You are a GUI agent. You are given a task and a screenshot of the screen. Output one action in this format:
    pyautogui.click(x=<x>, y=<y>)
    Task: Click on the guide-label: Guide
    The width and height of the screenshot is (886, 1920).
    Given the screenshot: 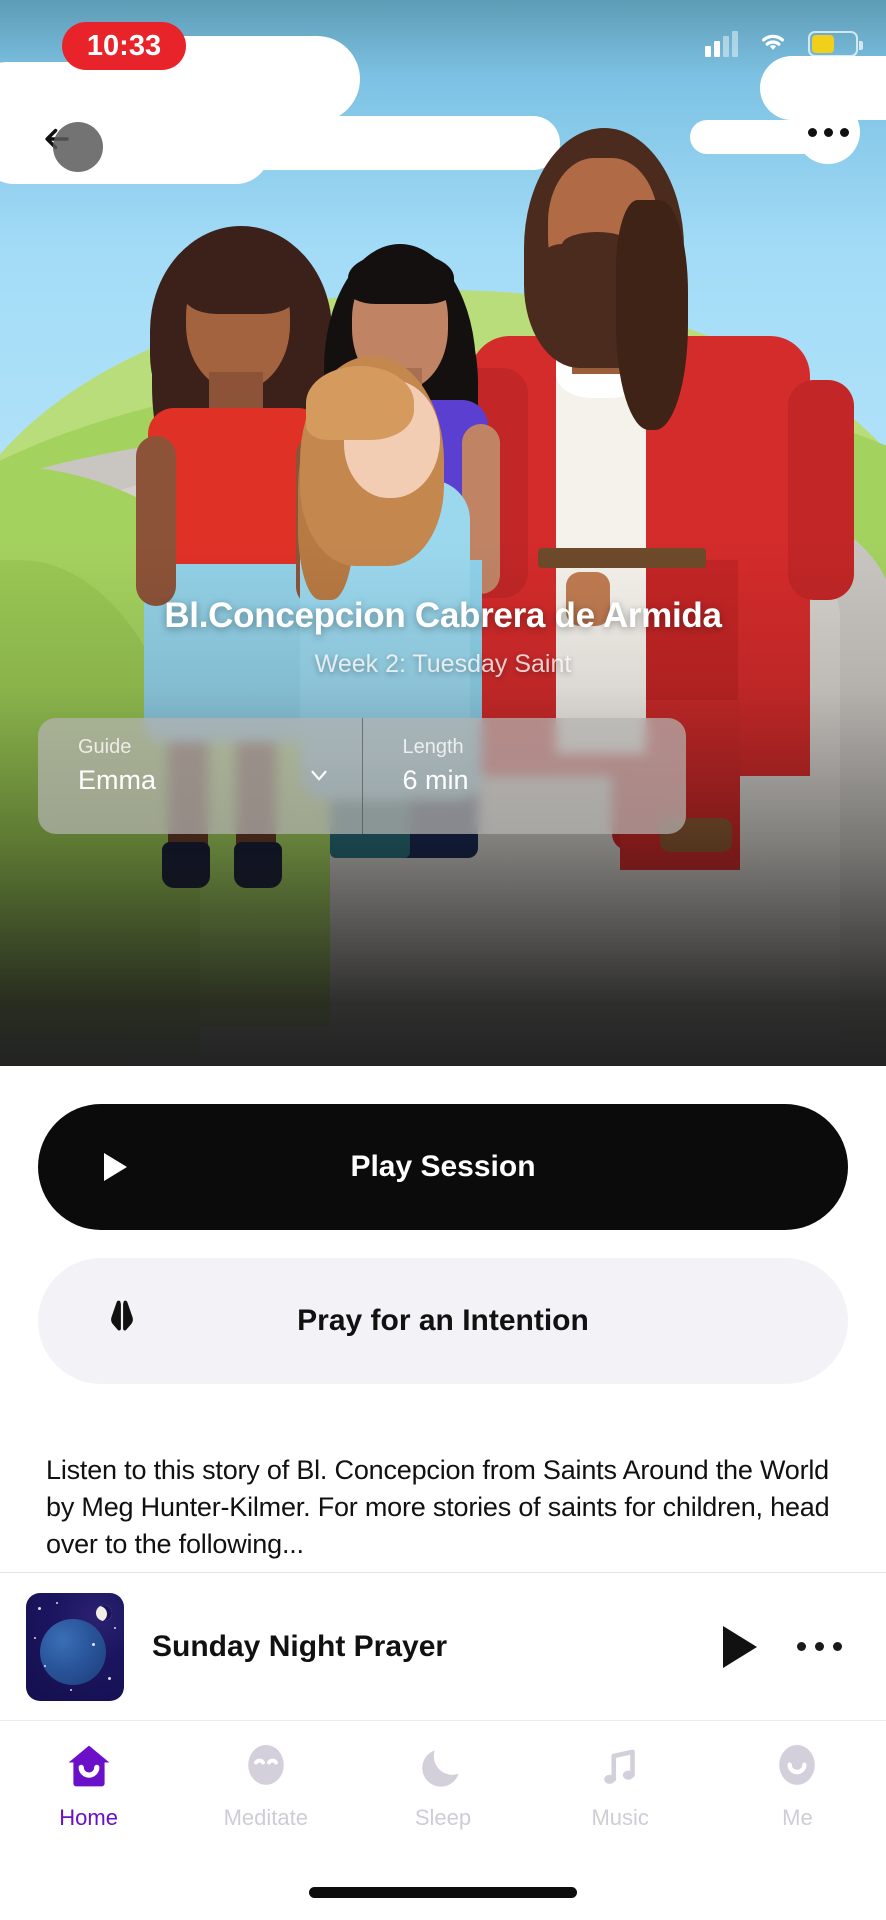 What is the action you would take?
    pyautogui.click(x=105, y=747)
    